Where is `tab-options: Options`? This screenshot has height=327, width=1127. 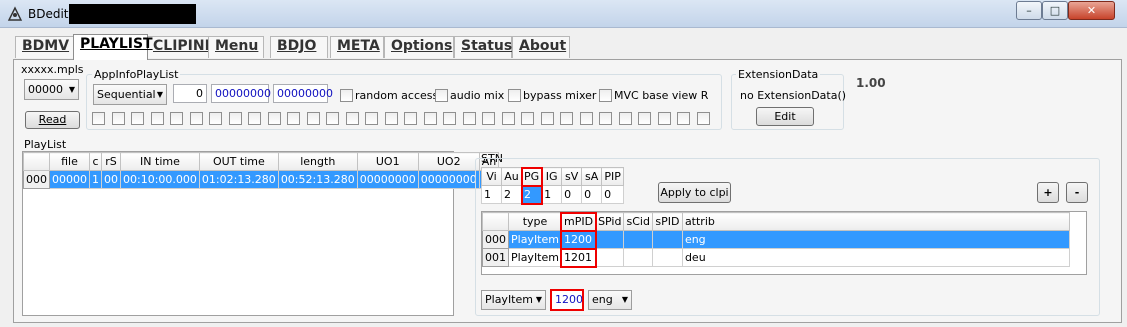 tab-options: Options is located at coordinates (419, 47).